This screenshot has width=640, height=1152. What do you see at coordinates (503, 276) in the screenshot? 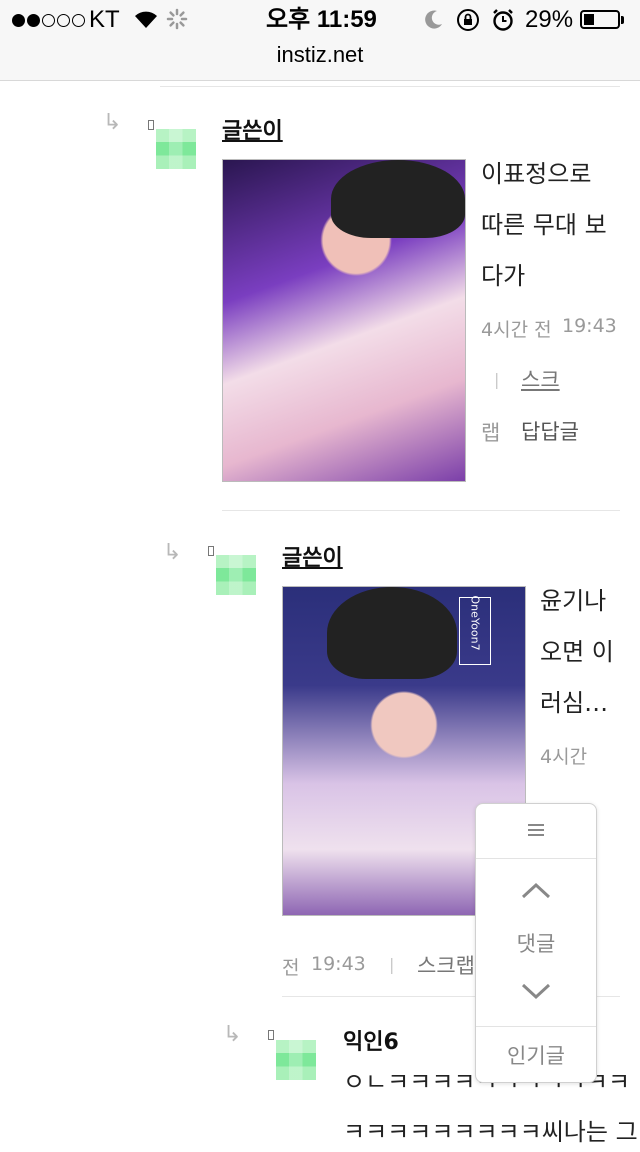
I see `comment-text-line: 다가` at bounding box center [503, 276].